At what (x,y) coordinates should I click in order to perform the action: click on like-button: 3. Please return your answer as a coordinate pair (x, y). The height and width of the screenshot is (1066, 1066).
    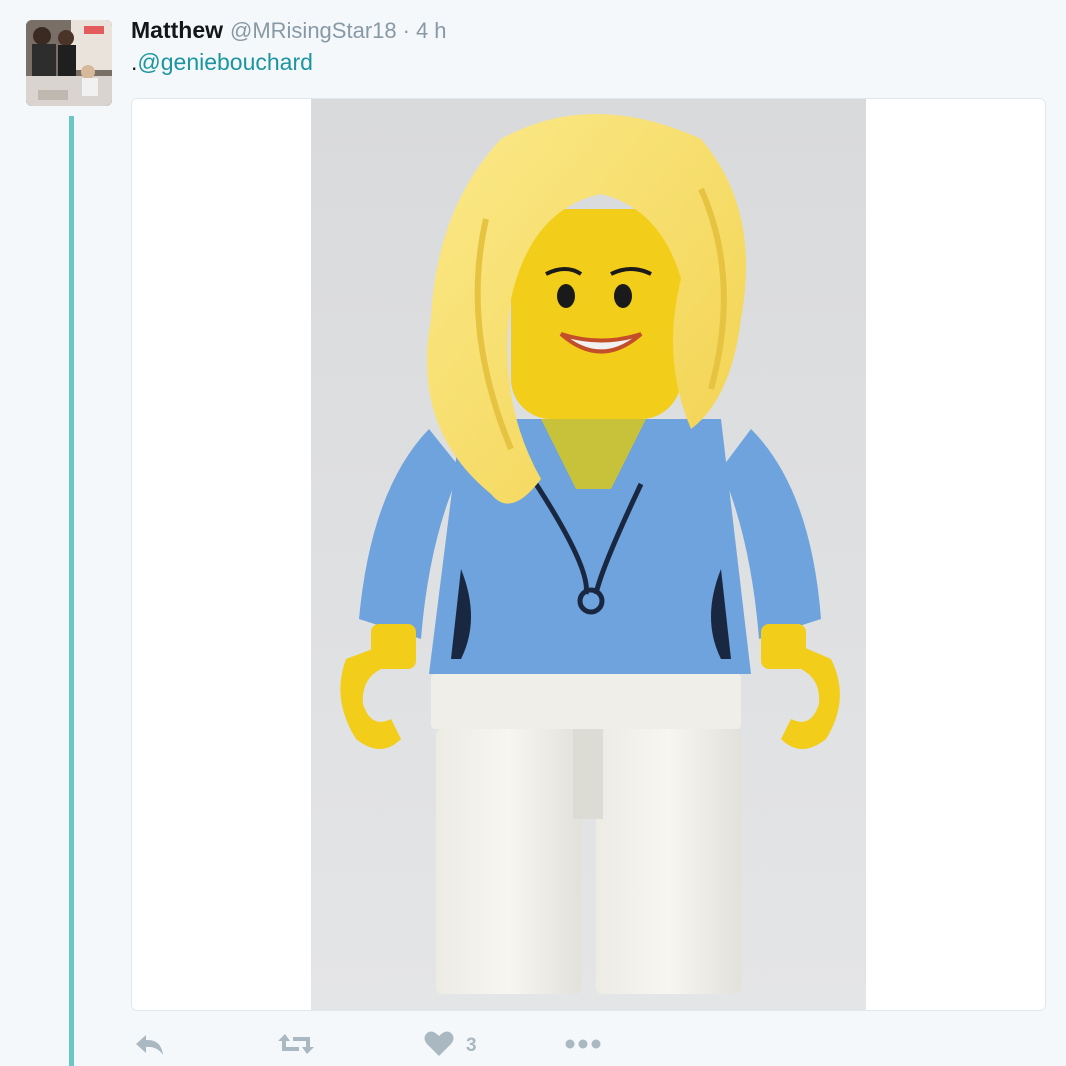
    Looking at the image, I should click on (450, 1046).